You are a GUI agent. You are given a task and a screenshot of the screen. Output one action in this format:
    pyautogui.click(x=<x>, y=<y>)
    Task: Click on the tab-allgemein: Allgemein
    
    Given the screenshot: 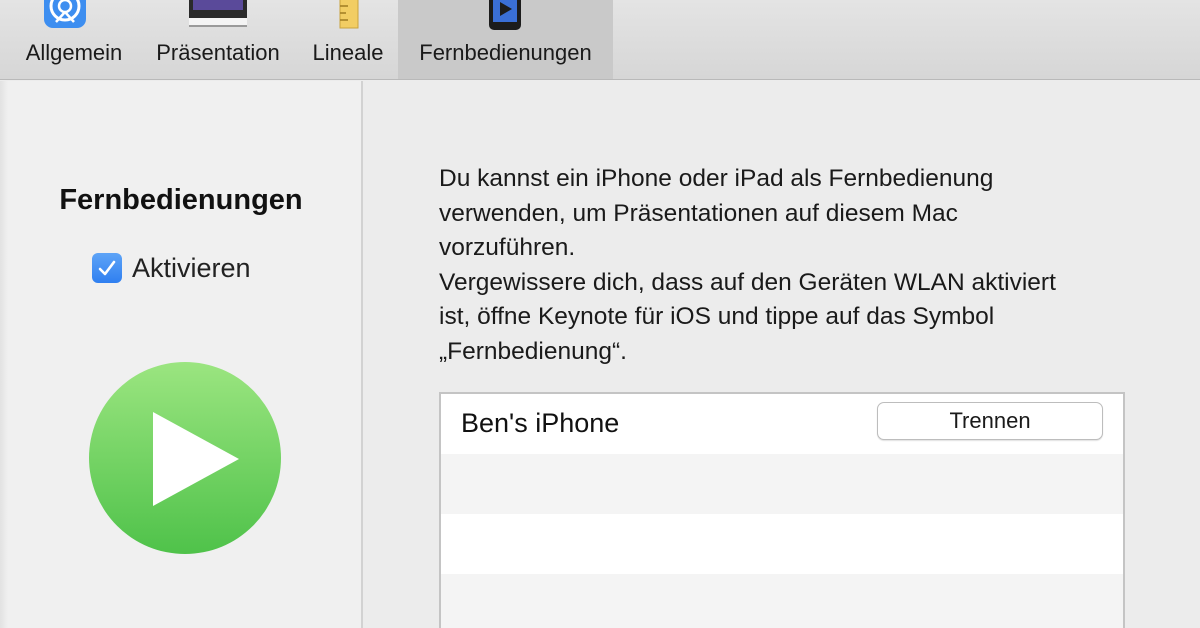 What is the action you would take?
    pyautogui.click(x=74, y=39)
    